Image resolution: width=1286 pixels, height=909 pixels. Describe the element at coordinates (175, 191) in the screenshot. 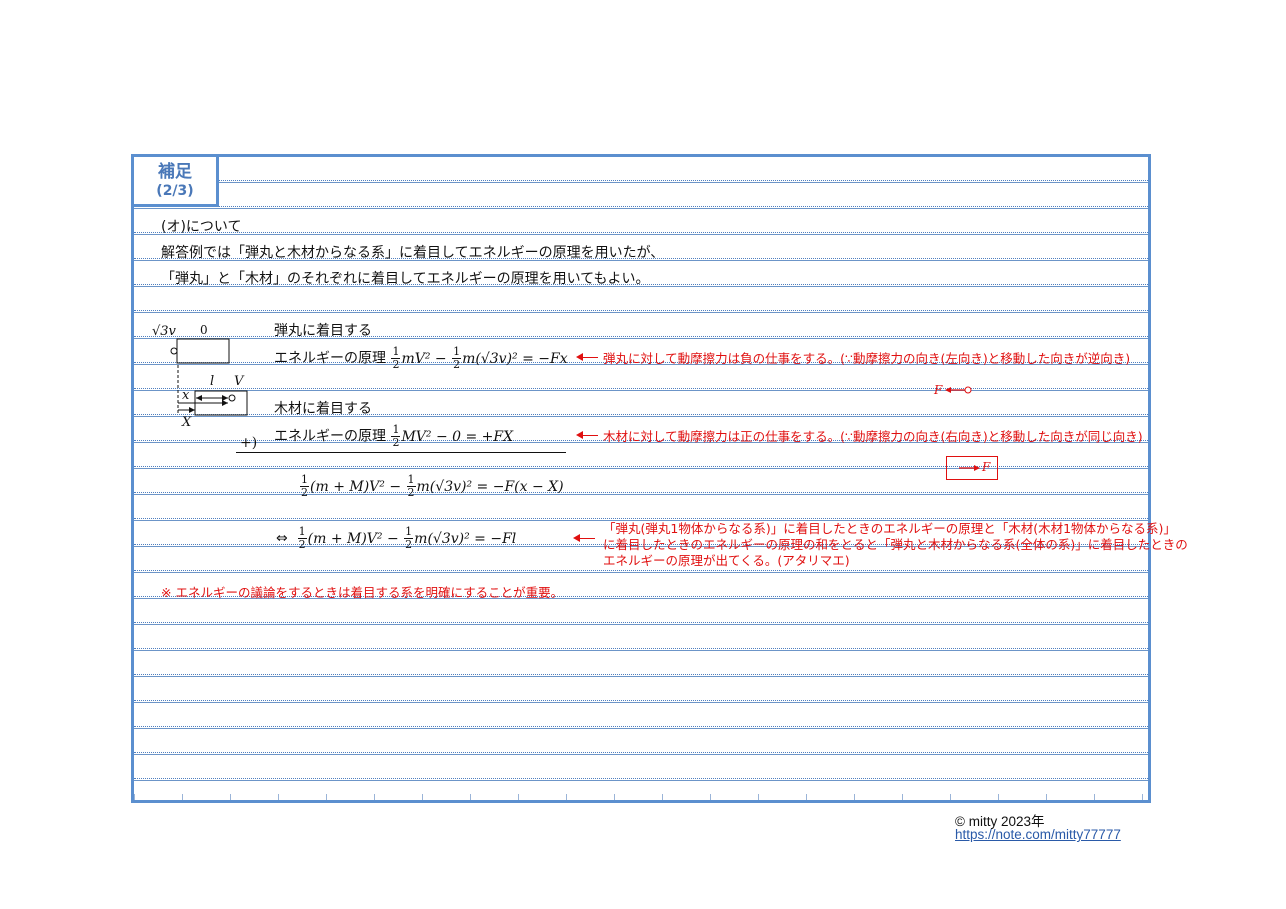

I see `page-indicator: (2/3)` at that location.